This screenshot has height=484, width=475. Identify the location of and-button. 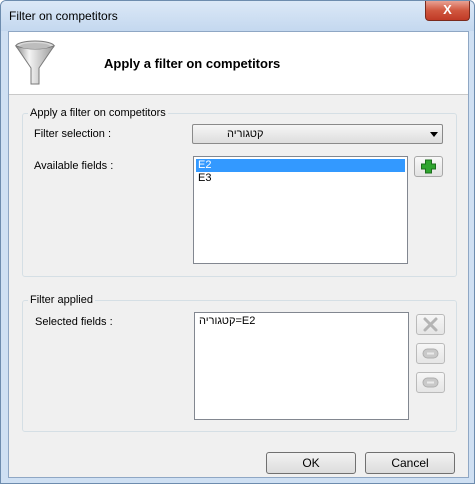
(430, 353).